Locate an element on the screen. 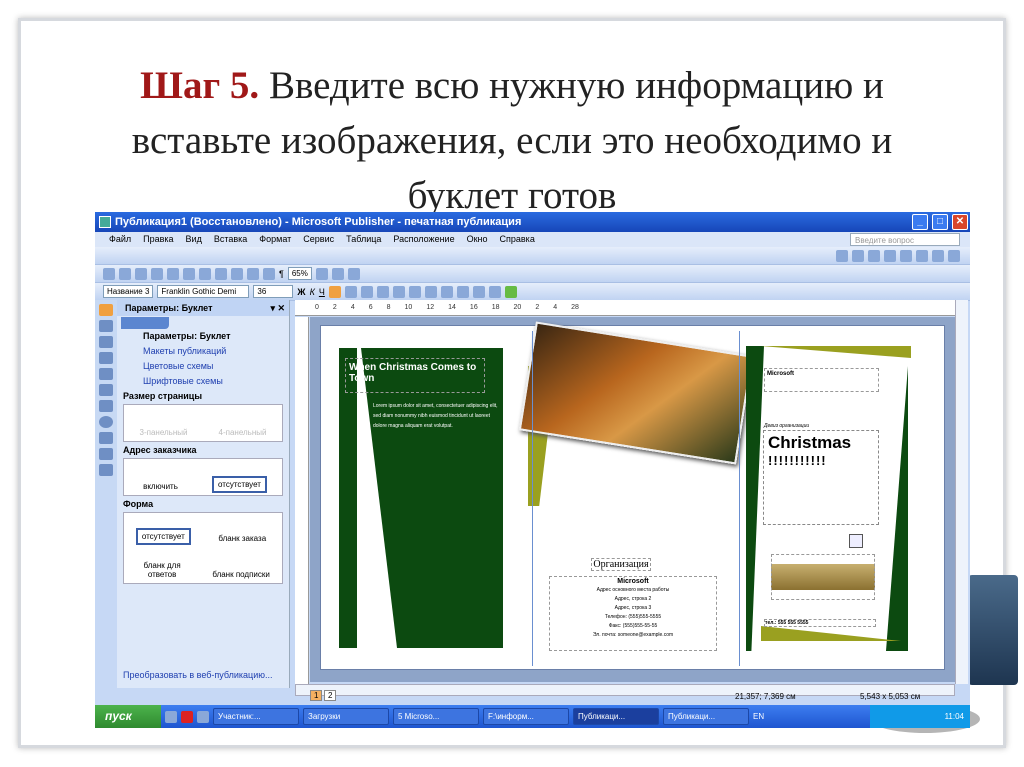 This screenshot has height=767, width=1024. size-select: 36 is located at coordinates (273, 291).